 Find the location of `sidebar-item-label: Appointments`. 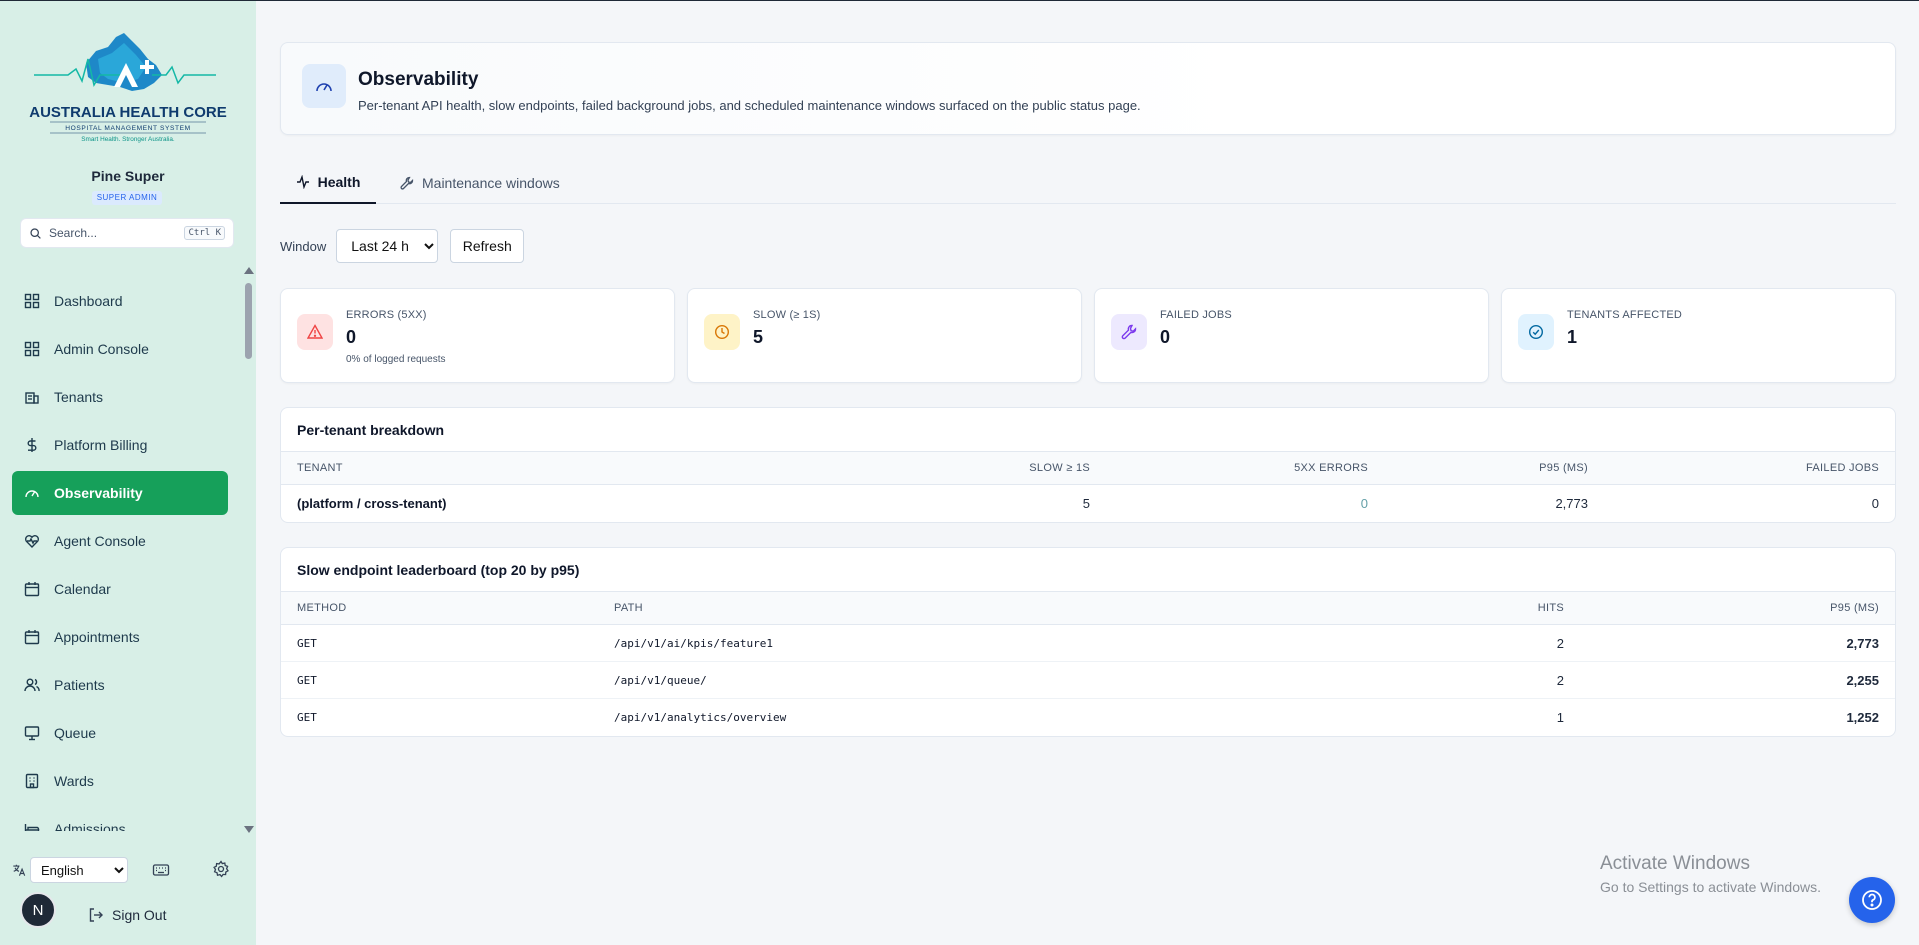

sidebar-item-label: Appointments is located at coordinates (97, 637).